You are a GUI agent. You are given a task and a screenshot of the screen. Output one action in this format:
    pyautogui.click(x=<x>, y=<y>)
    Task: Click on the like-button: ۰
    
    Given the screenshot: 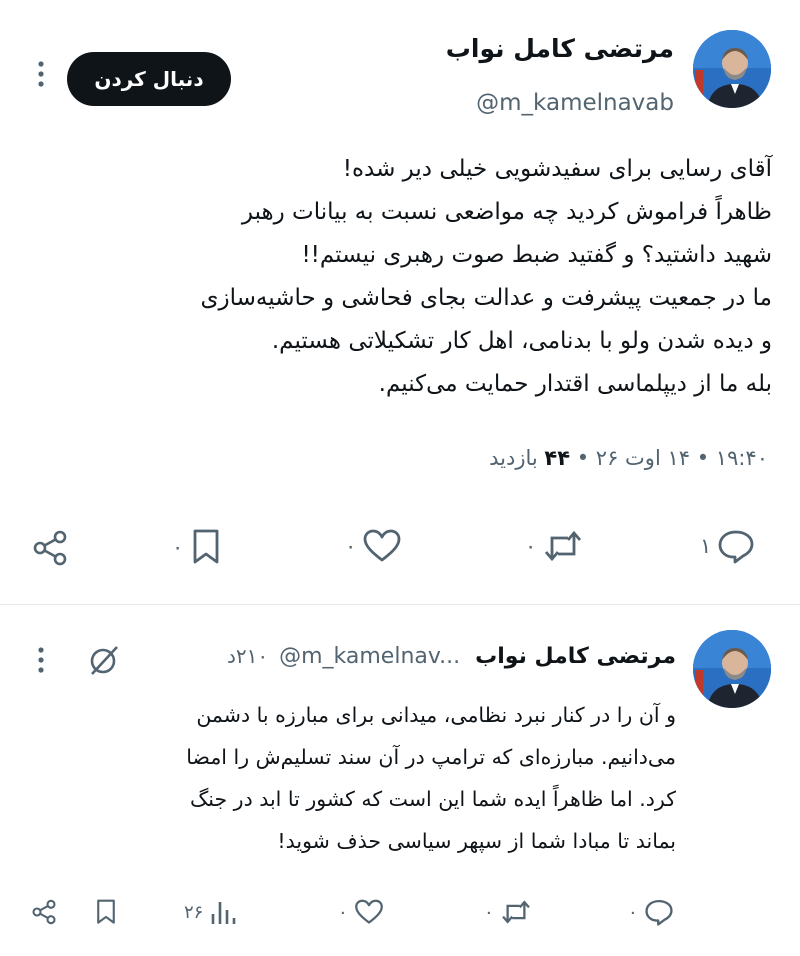 What is the action you would take?
    pyautogui.click(x=373, y=546)
    